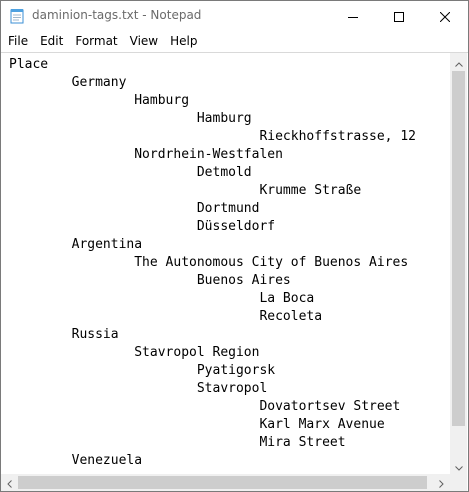 This screenshot has height=492, width=469. I want to click on minimize-button, so click(353, 16).